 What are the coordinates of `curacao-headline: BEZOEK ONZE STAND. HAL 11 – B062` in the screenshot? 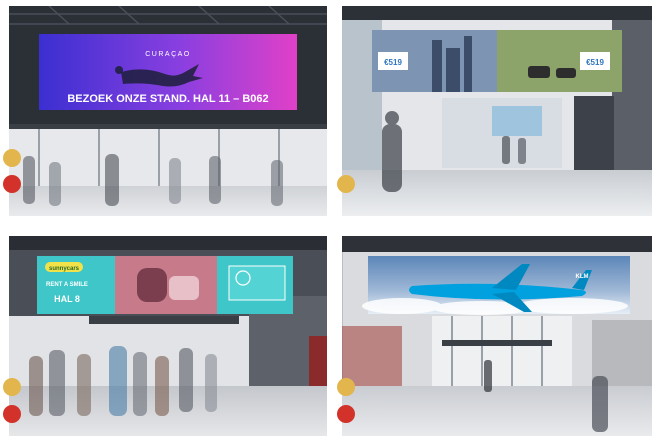 It's located at (167, 99).